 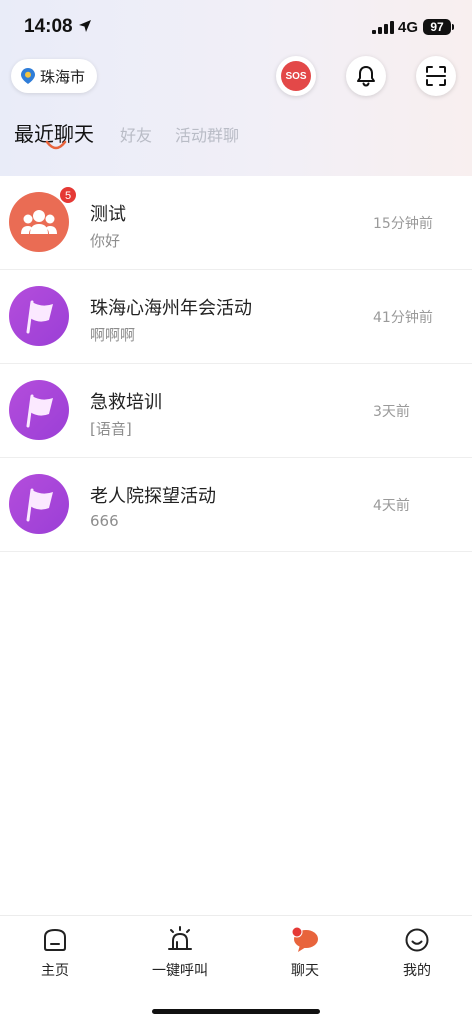 What do you see at coordinates (180, 952) in the screenshot?
I see `nav-one-key-call: 一键呼叫` at bounding box center [180, 952].